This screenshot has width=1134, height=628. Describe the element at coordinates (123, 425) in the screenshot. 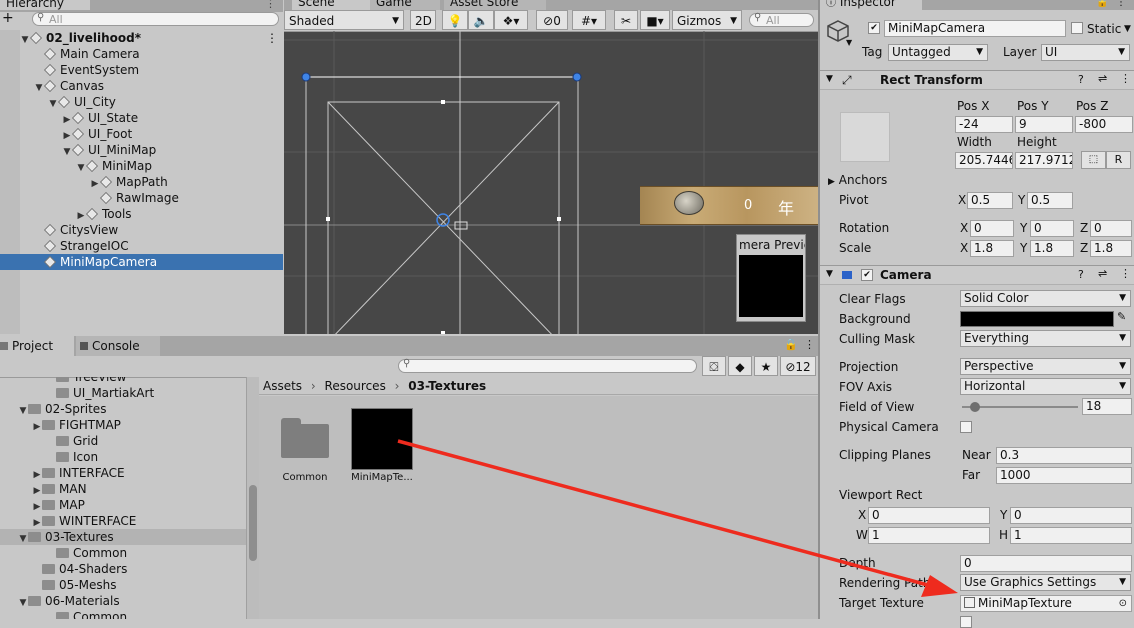

I see `project-folder-item: ▶ FIGHTMAP` at that location.